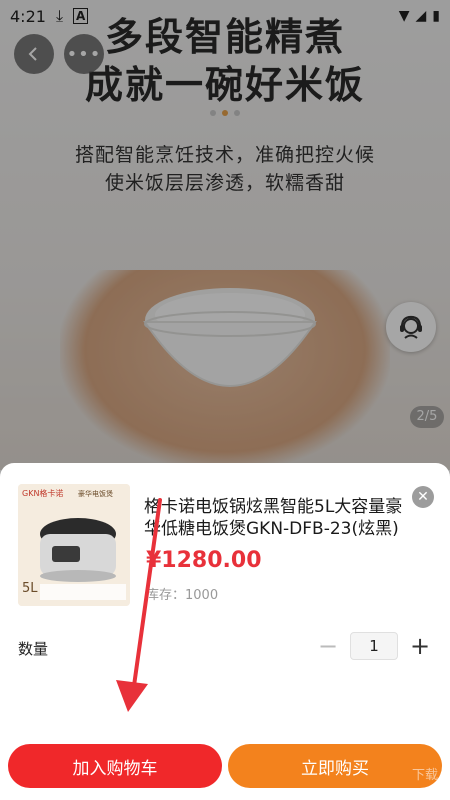 Image resolution: width=450 pixels, height=800 pixels. I want to click on buy-now-button: 立即购买, so click(335, 766).